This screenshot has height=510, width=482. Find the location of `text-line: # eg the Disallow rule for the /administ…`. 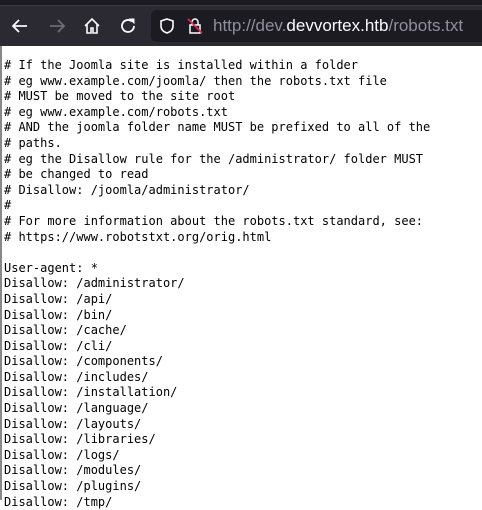

text-line: # eg the Disallow rule for the /administ… is located at coordinates (213, 159).